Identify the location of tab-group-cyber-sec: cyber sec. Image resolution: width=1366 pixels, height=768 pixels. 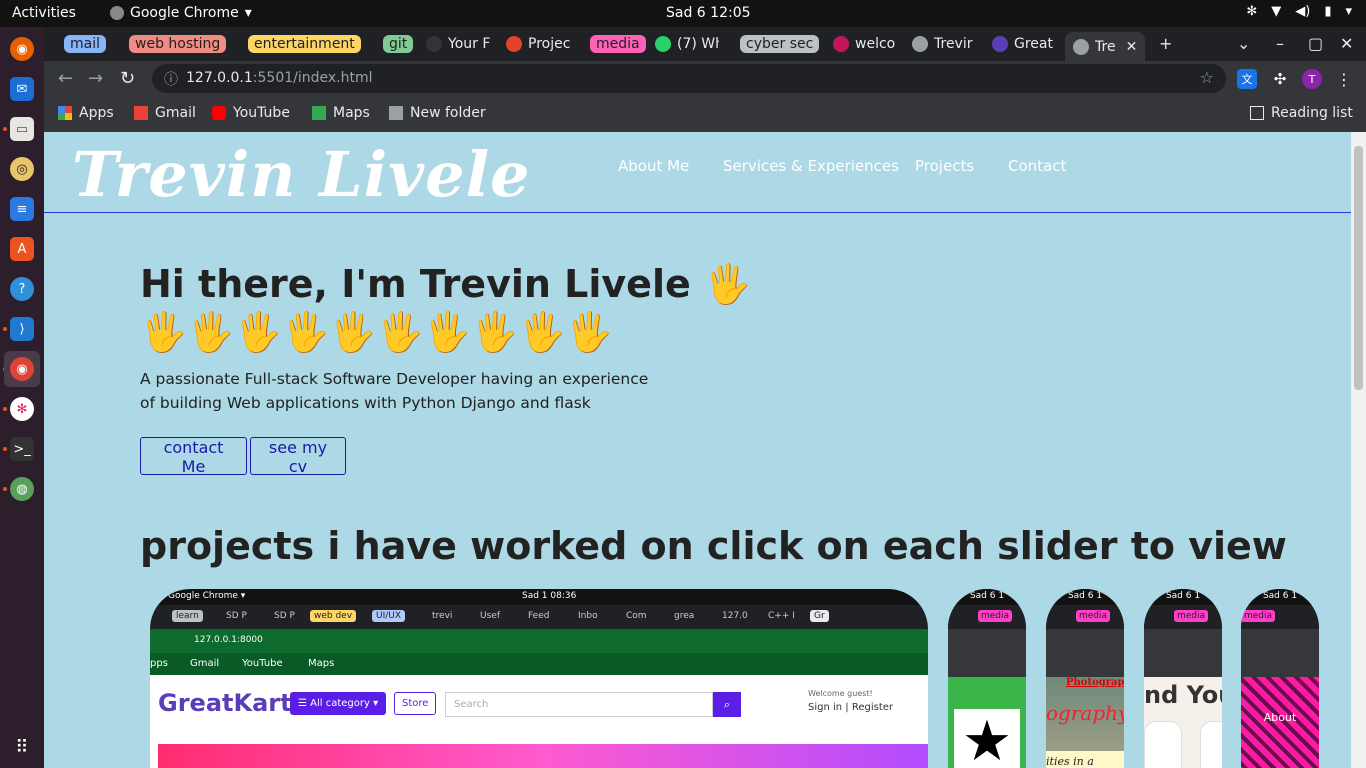
(780, 44).